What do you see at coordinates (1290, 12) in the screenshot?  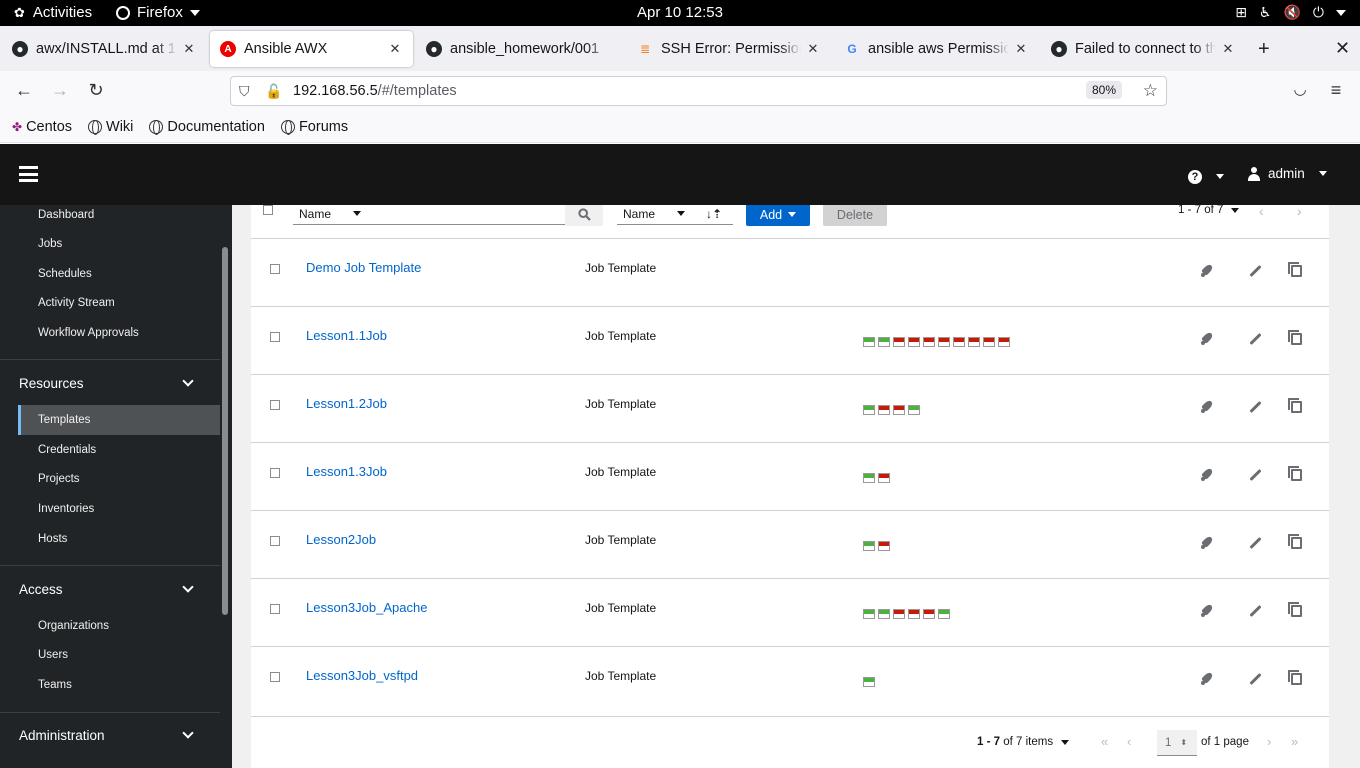 I see `system-tray: ⊞ ♿ 🔇 ⏻` at bounding box center [1290, 12].